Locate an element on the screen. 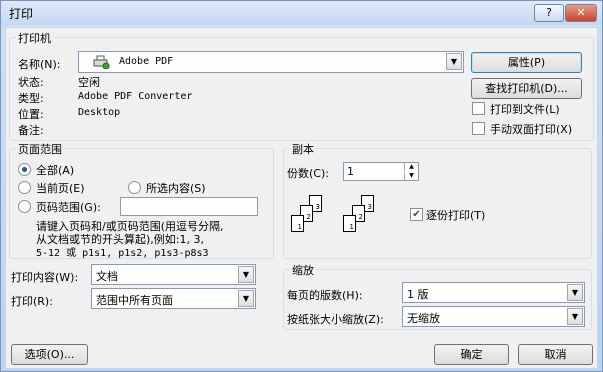 The height and width of the screenshot is (372, 603). comment-label: 备注: is located at coordinates (31, 130).